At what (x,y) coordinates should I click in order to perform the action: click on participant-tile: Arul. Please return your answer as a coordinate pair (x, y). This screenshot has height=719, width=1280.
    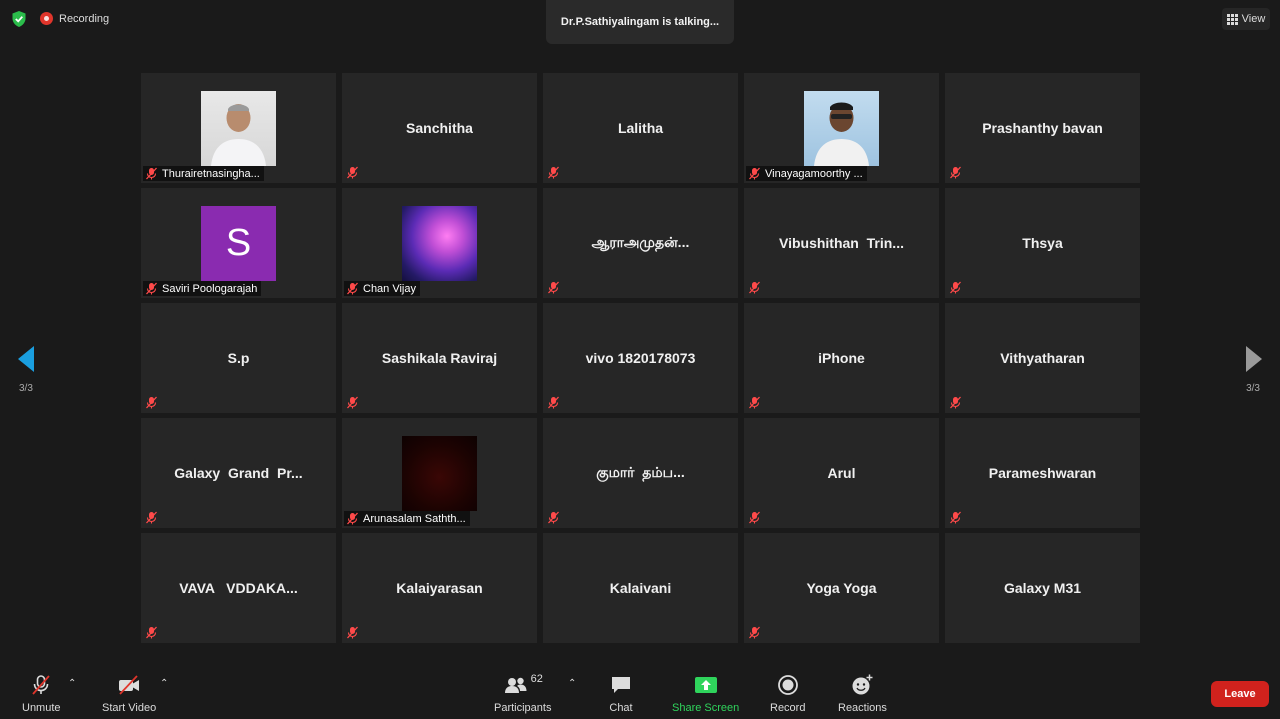
    Looking at the image, I should click on (841, 473).